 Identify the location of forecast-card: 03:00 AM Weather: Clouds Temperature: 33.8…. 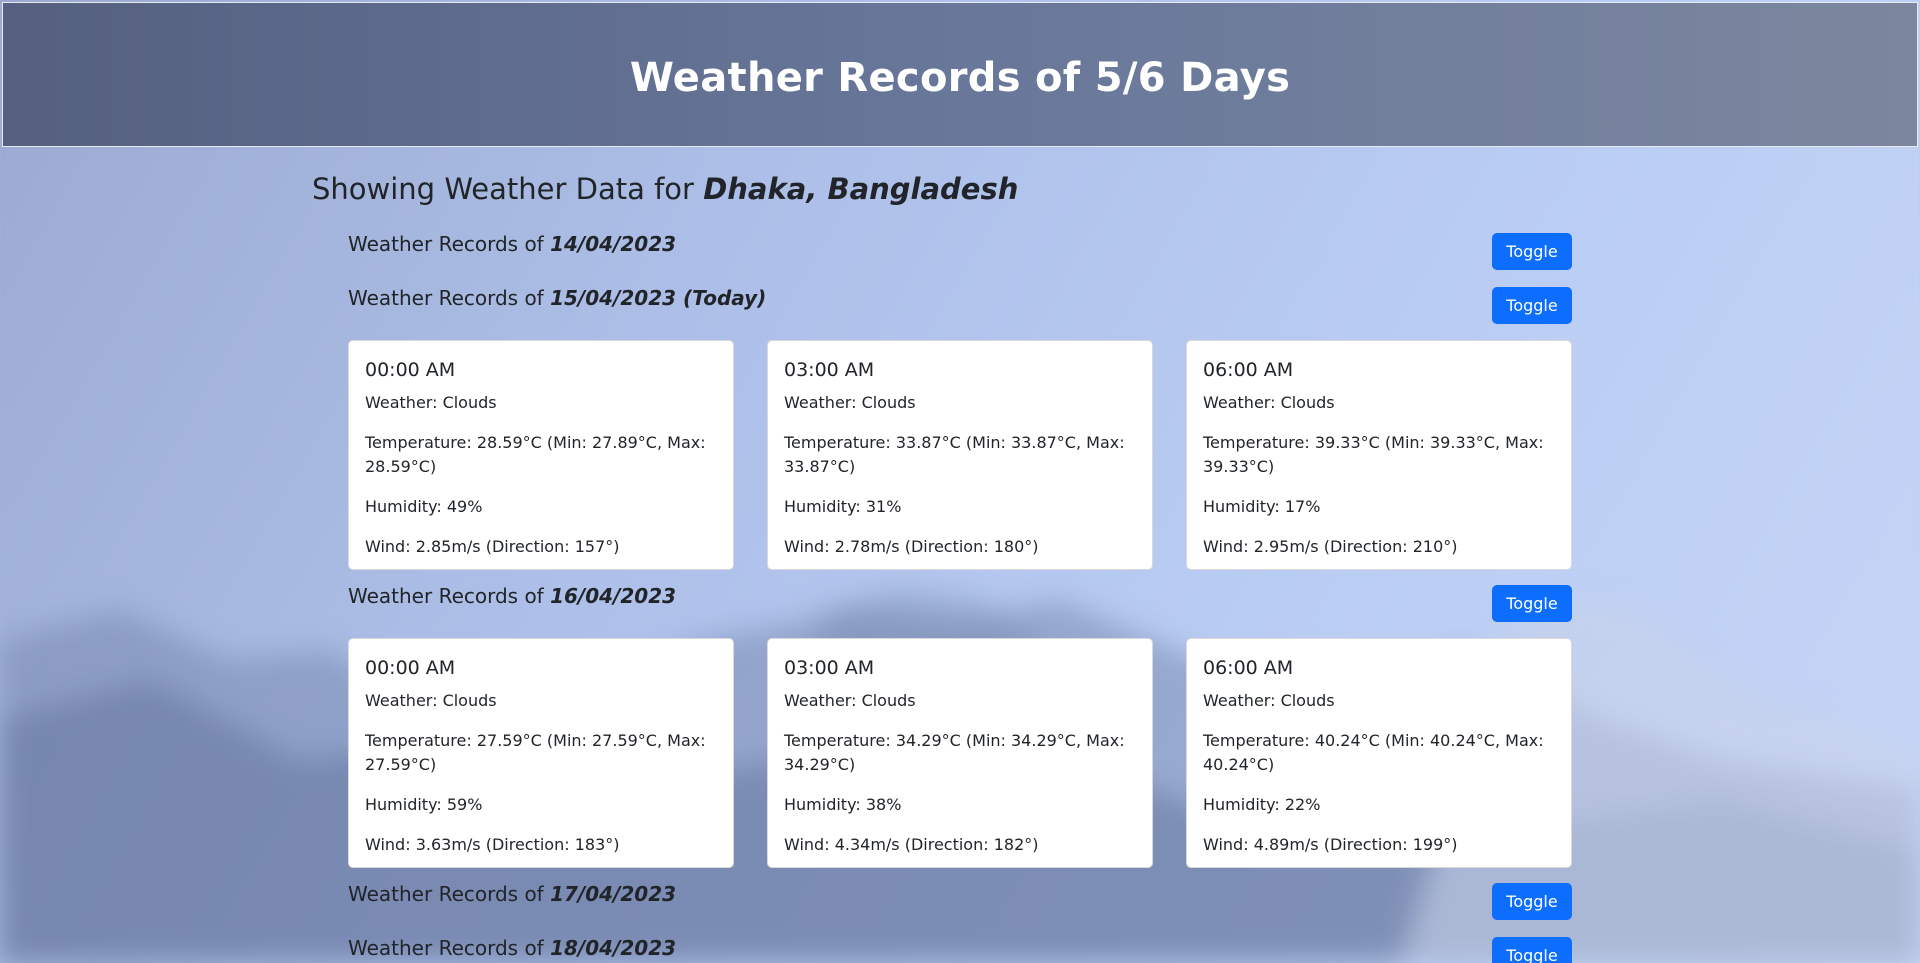
(960, 455).